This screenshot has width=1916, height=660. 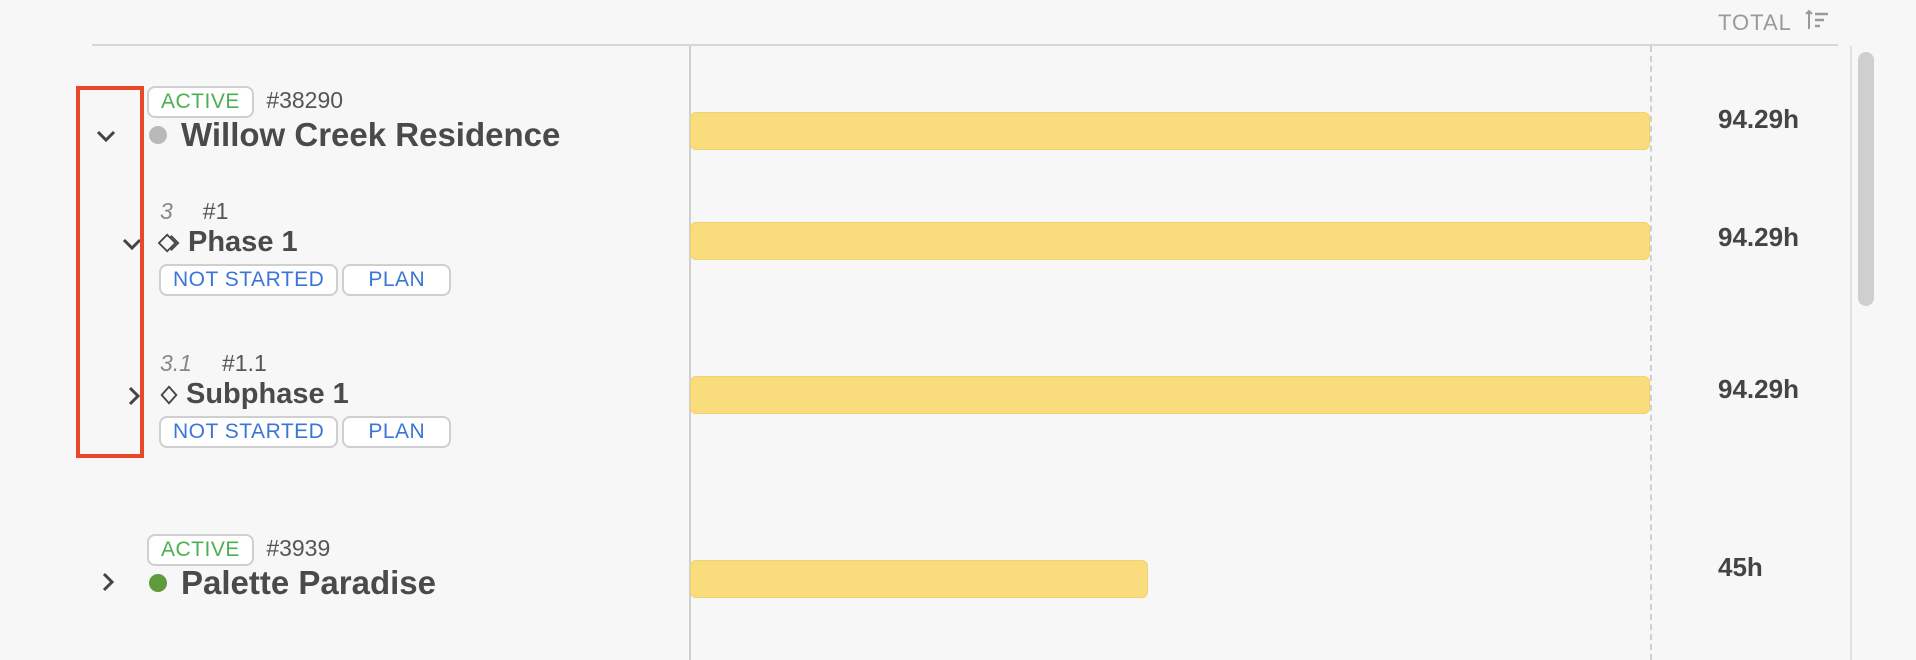 I want to click on phase-id: #1, so click(x=215, y=211).